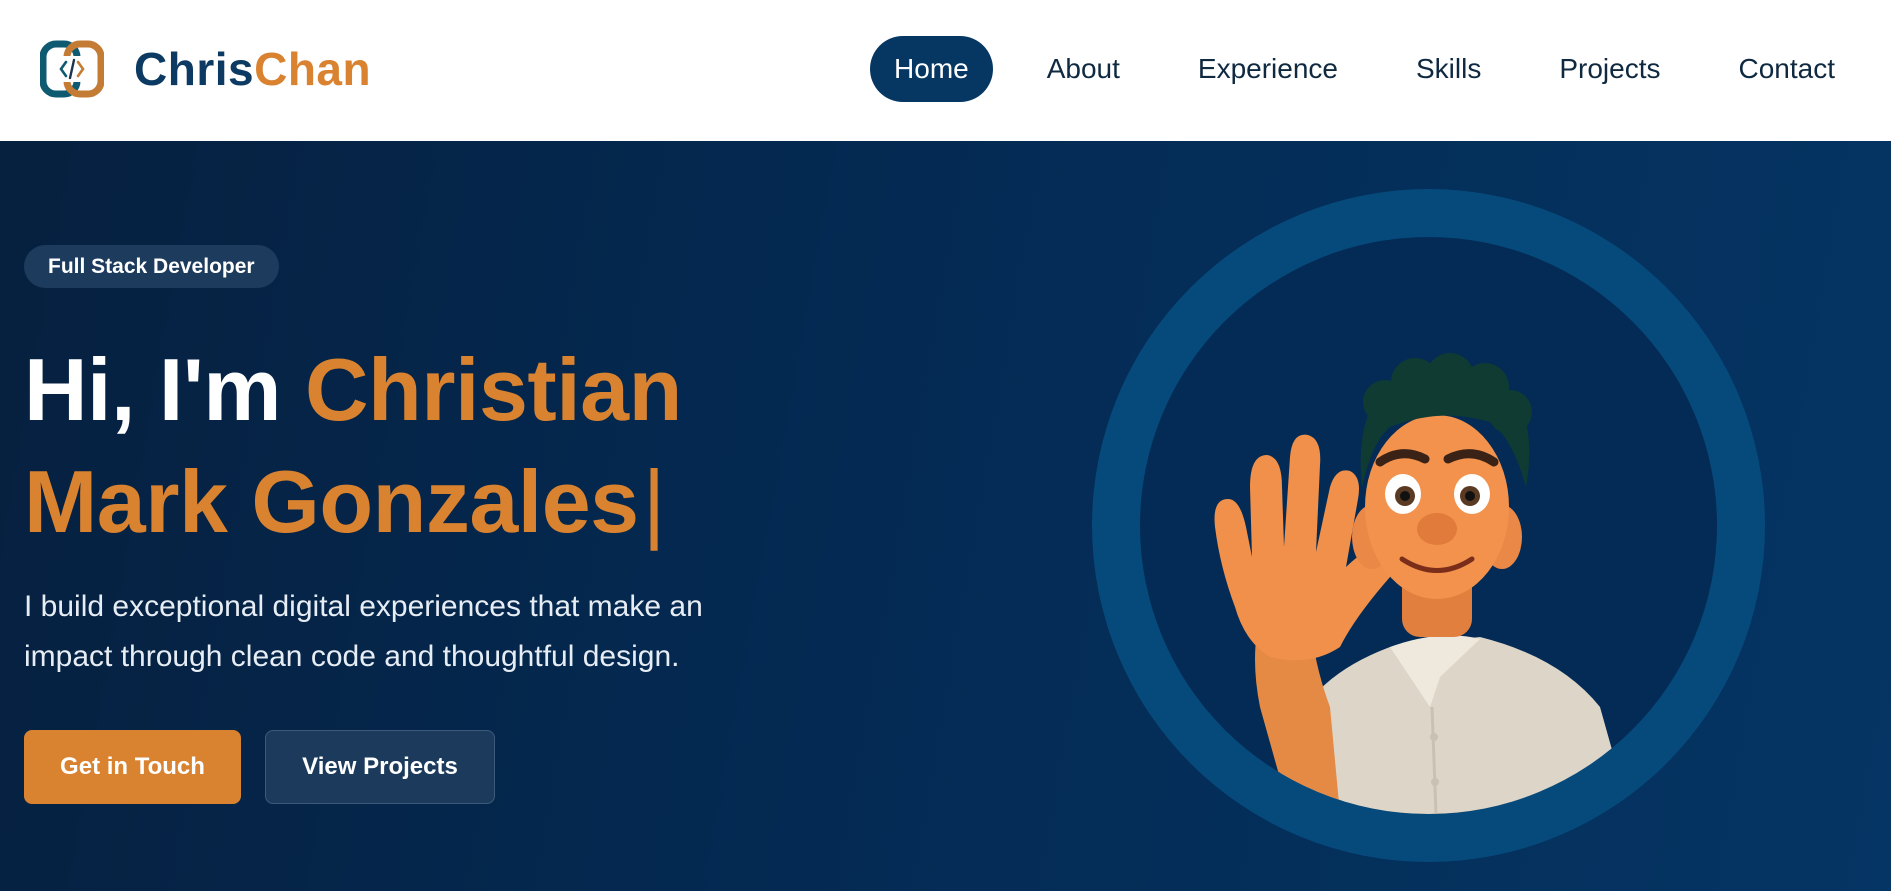 This screenshot has width=1891, height=891. What do you see at coordinates (380, 767) in the screenshot?
I see `view-projects-button: View Projects` at bounding box center [380, 767].